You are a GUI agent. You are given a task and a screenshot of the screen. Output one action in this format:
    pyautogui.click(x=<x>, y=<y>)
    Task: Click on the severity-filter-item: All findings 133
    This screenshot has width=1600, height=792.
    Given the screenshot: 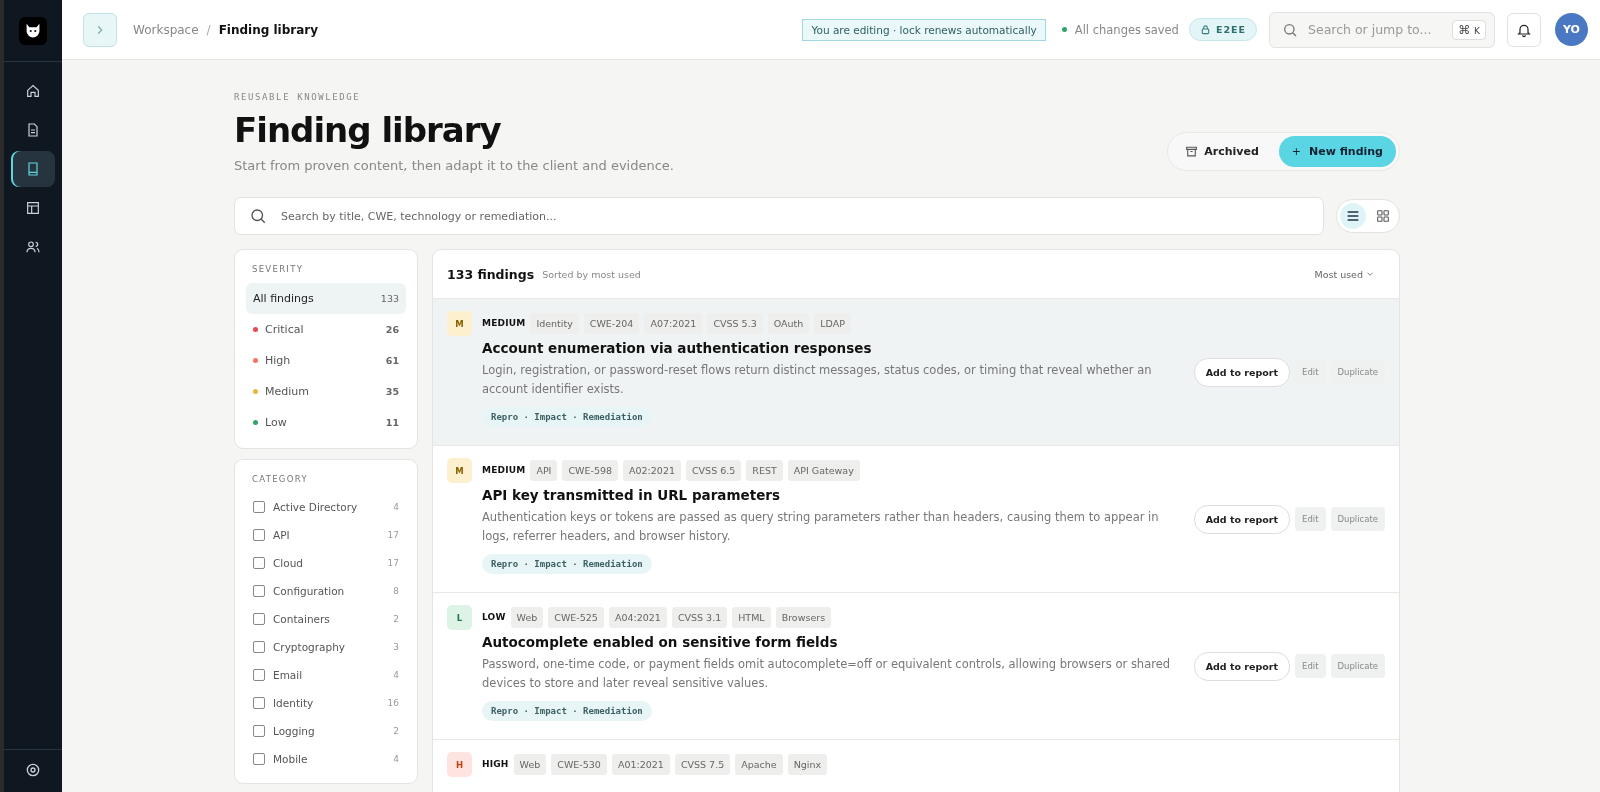 What is the action you would take?
    pyautogui.click(x=326, y=298)
    